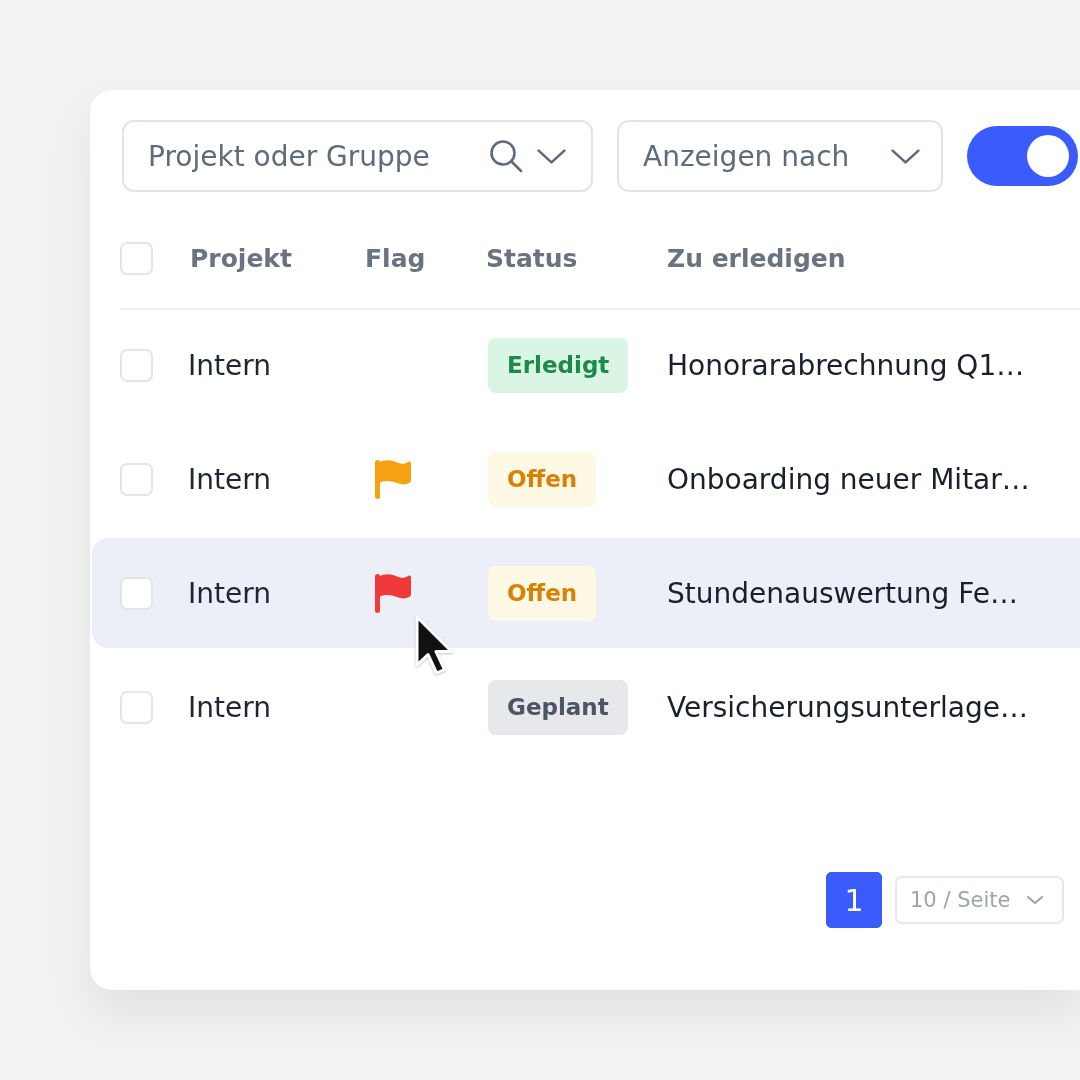 The width and height of the screenshot is (1080, 1080). What do you see at coordinates (558, 707) in the screenshot?
I see `status-badge: Geplant` at bounding box center [558, 707].